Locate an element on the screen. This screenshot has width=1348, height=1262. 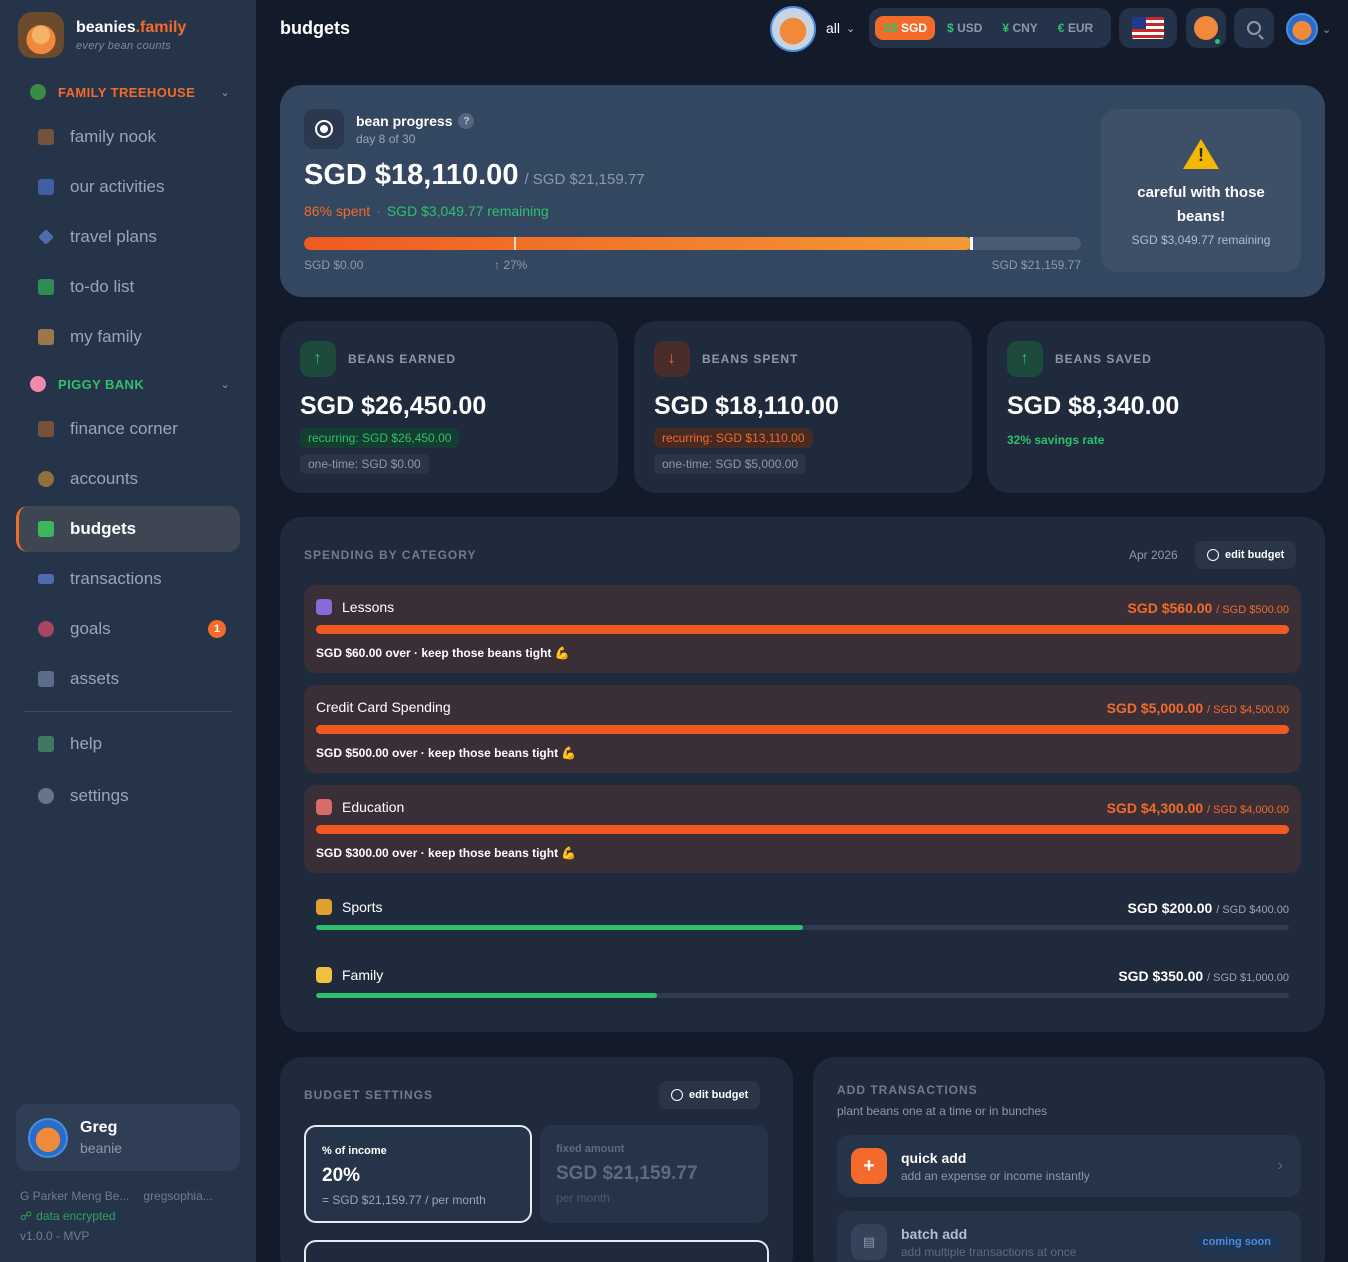
clipboard-icon: ▤ is located at coordinates (869, 1242).